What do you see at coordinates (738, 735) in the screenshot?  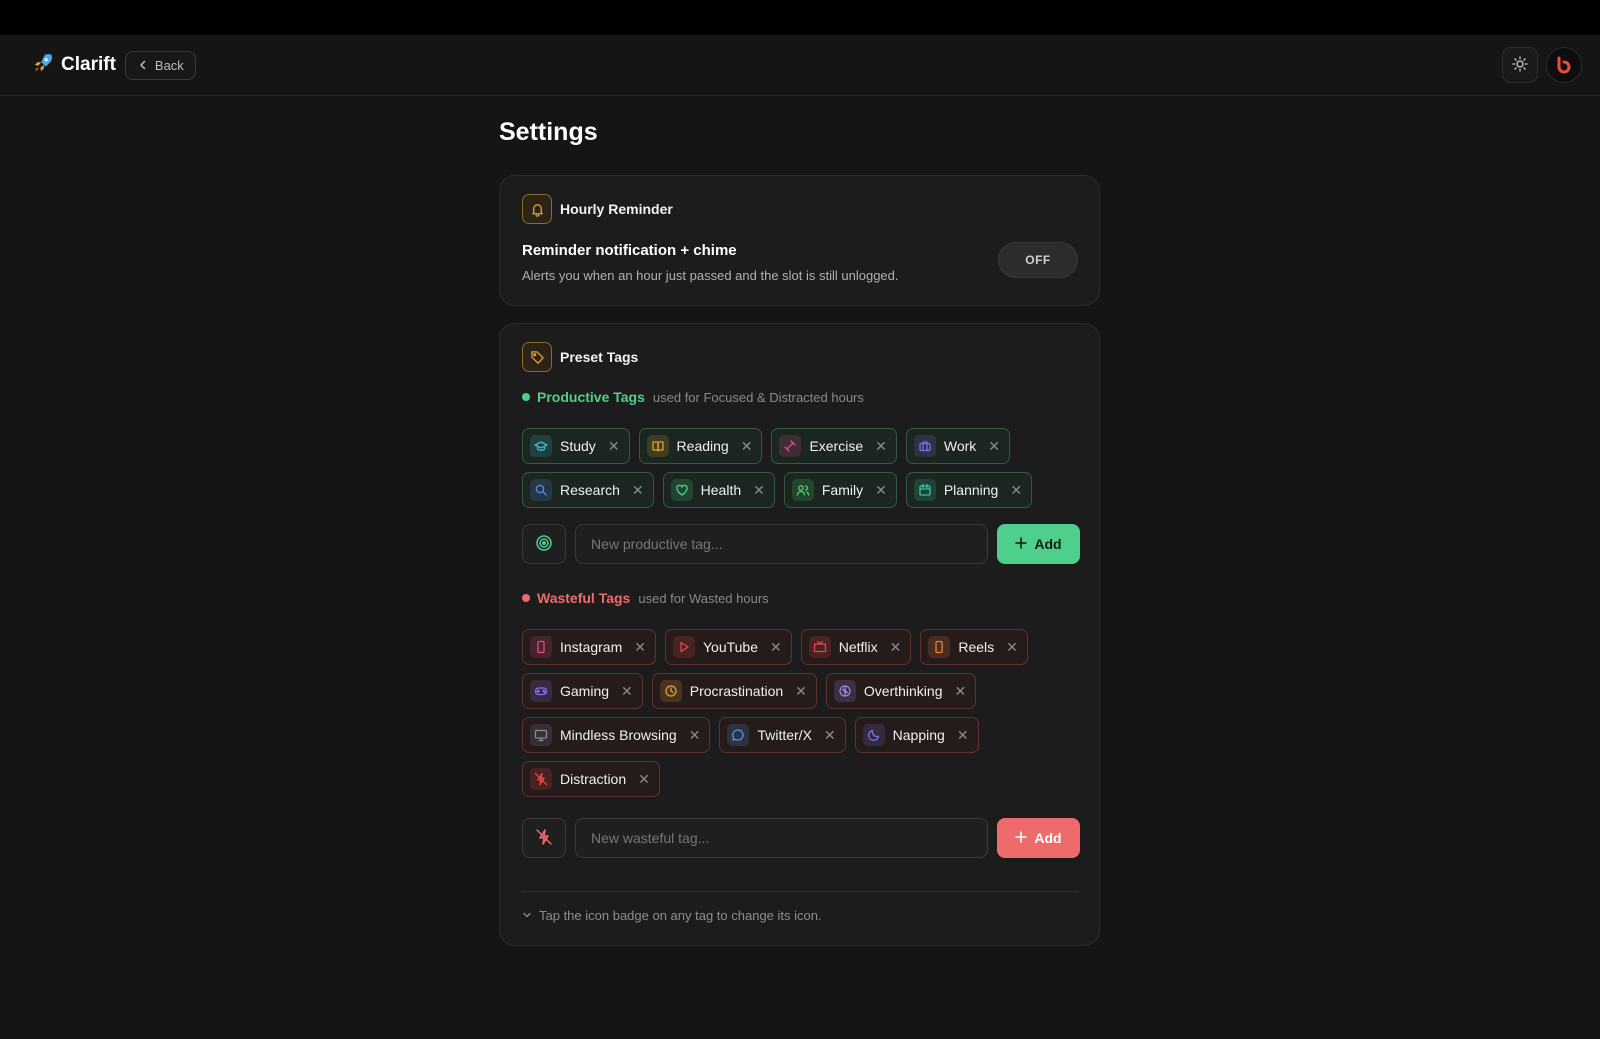 I see `chat-bubble-icon` at bounding box center [738, 735].